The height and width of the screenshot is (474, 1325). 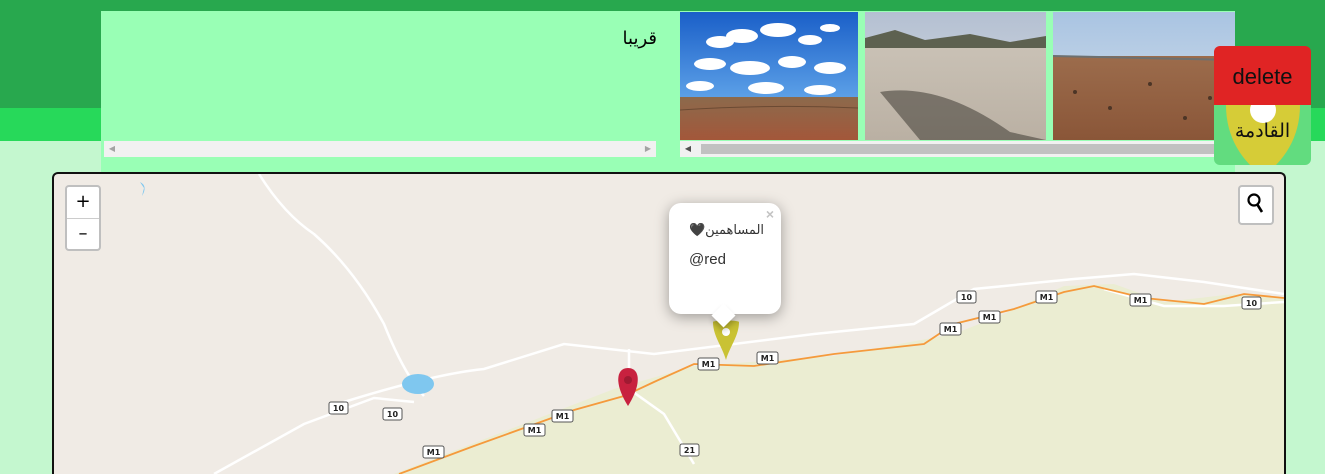 I want to click on scroll-right-arrow-icon: ▶, so click(x=648, y=149).